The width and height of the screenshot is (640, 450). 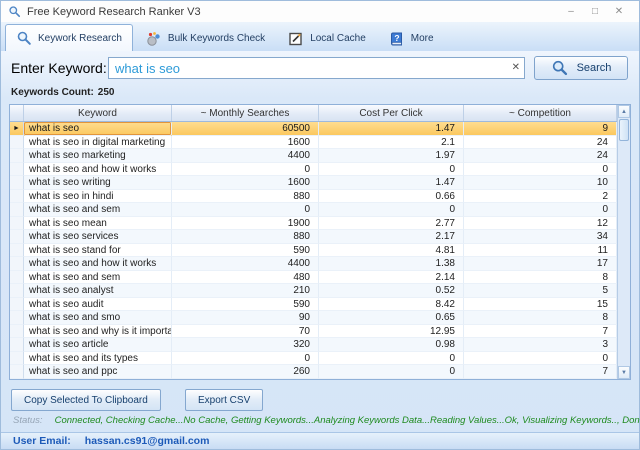 I want to click on maximize-button: □, so click(x=595, y=11).